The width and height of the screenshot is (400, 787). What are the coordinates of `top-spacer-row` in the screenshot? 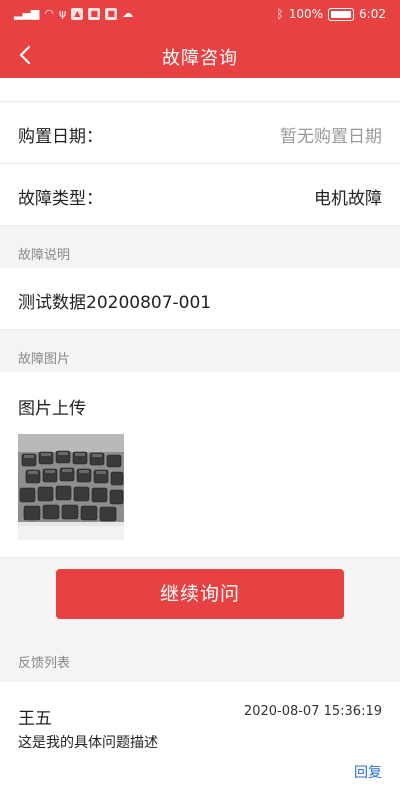 It's located at (200, 90).